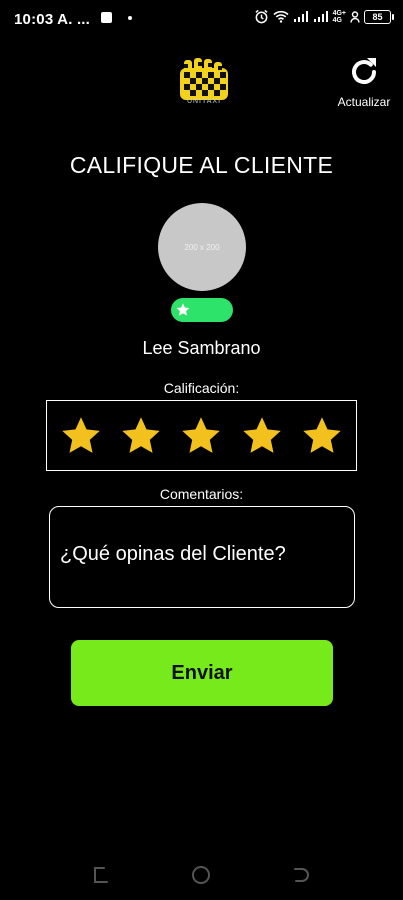 This screenshot has width=403, height=900. Describe the element at coordinates (183, 309) in the screenshot. I see `star-badge-icon` at that location.